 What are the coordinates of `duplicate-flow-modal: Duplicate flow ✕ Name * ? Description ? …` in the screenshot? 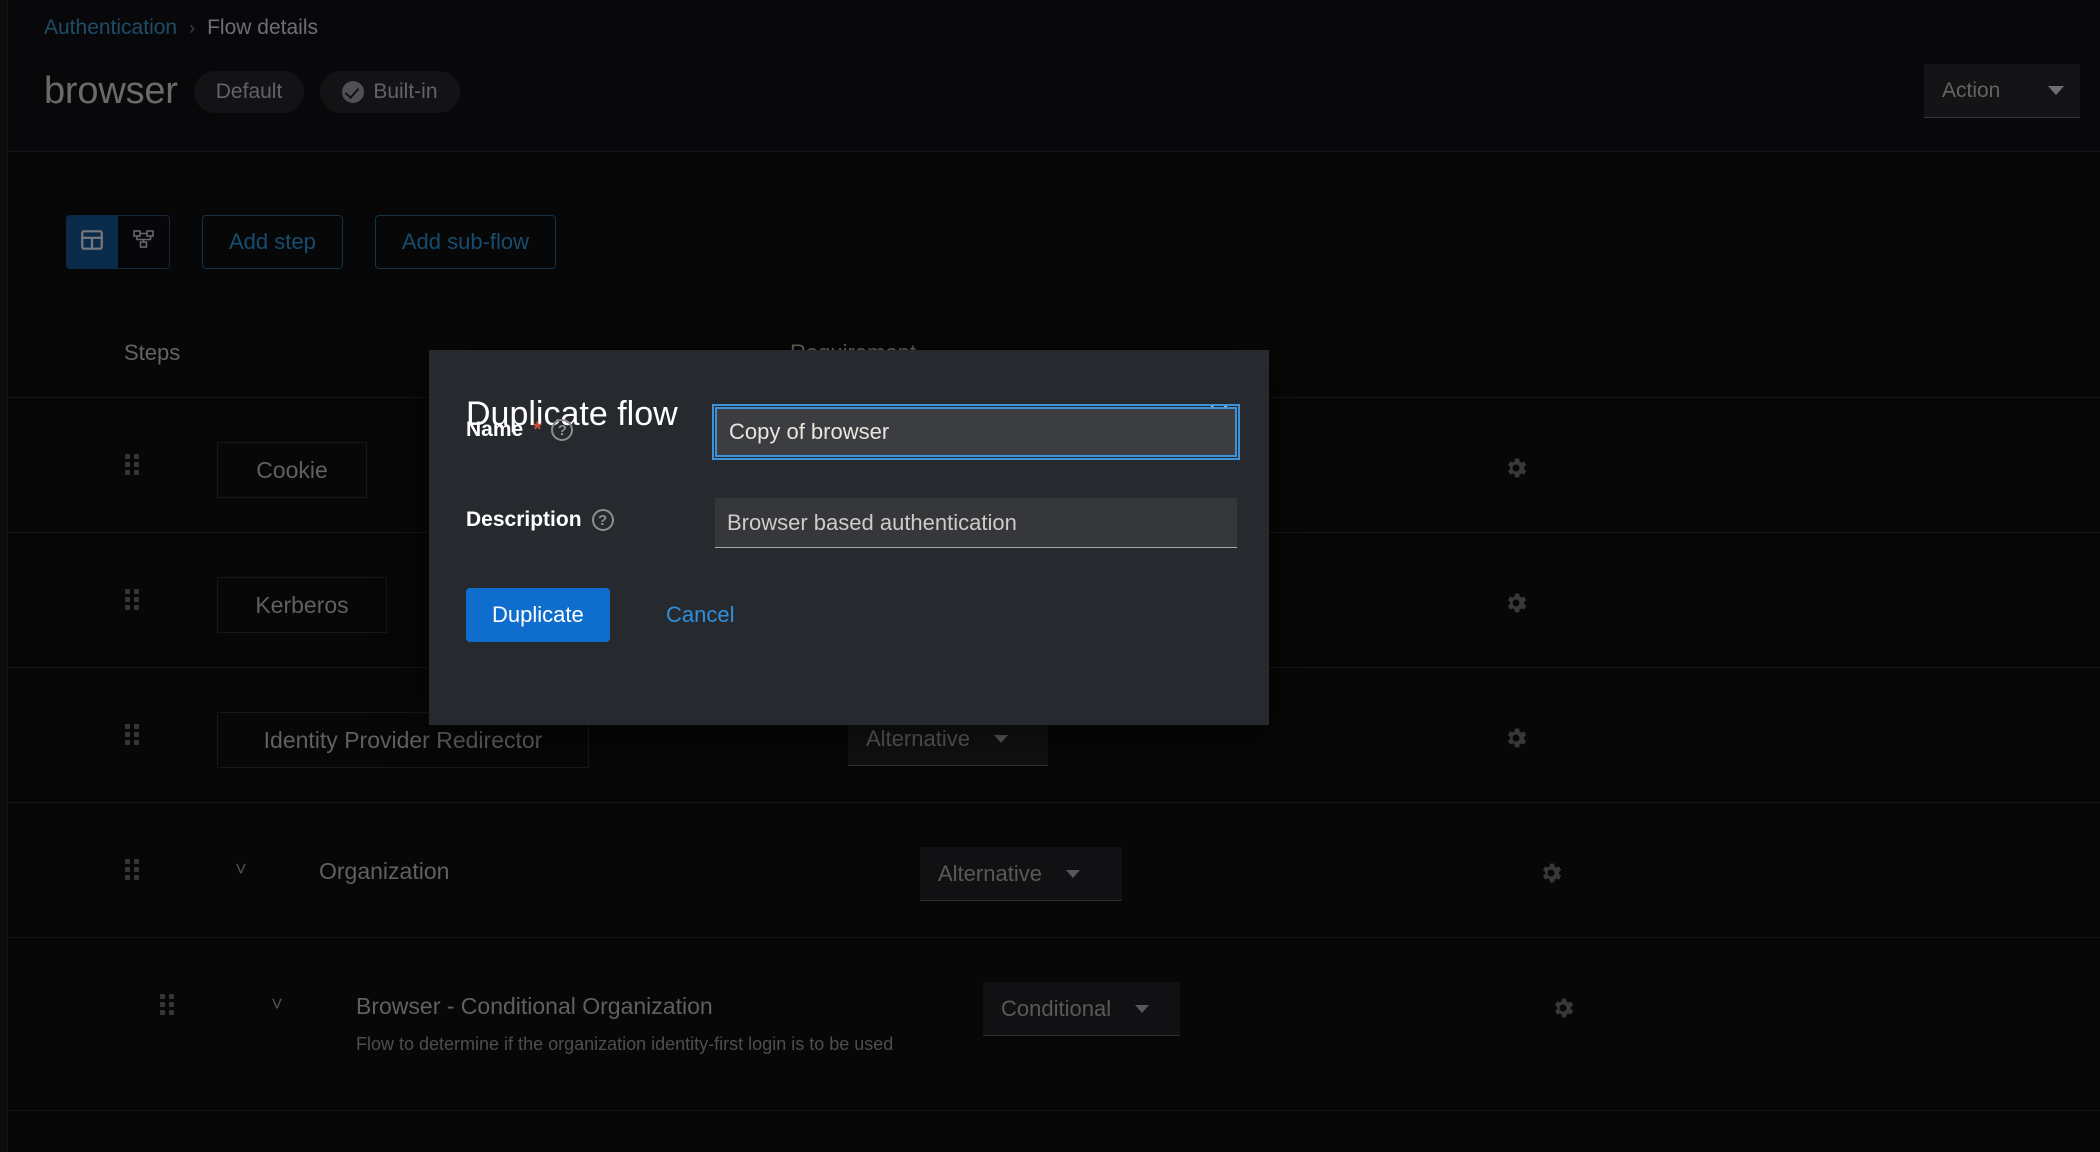 It's located at (849, 537).